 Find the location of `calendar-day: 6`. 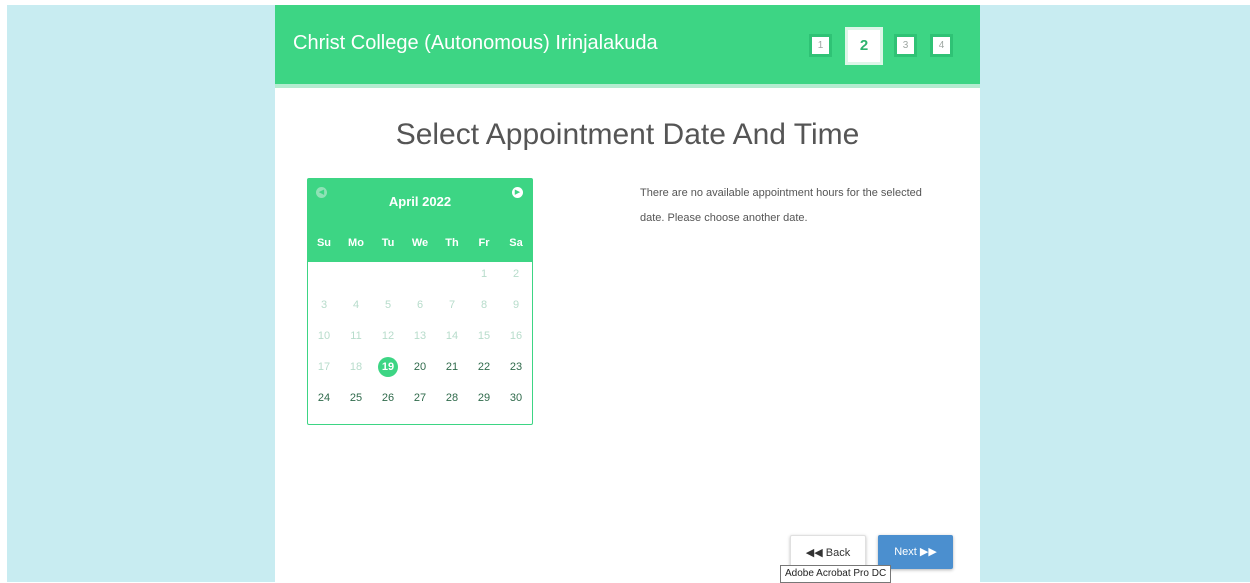

calendar-day: 6 is located at coordinates (420, 305).